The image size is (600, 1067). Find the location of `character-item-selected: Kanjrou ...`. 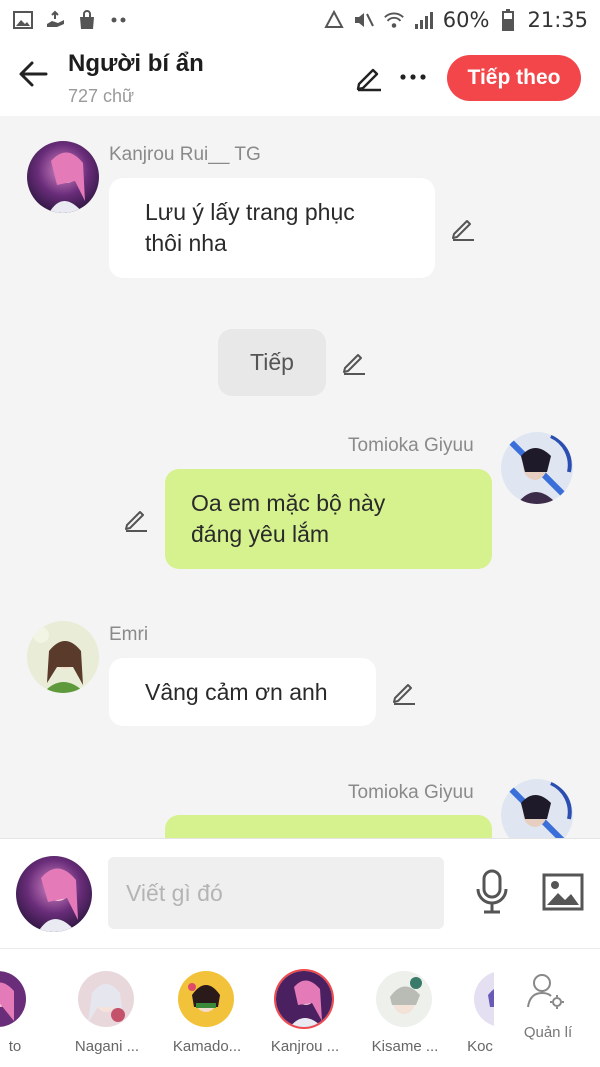

character-item-selected: Kanjrou ... is located at coordinates (302, 1008).